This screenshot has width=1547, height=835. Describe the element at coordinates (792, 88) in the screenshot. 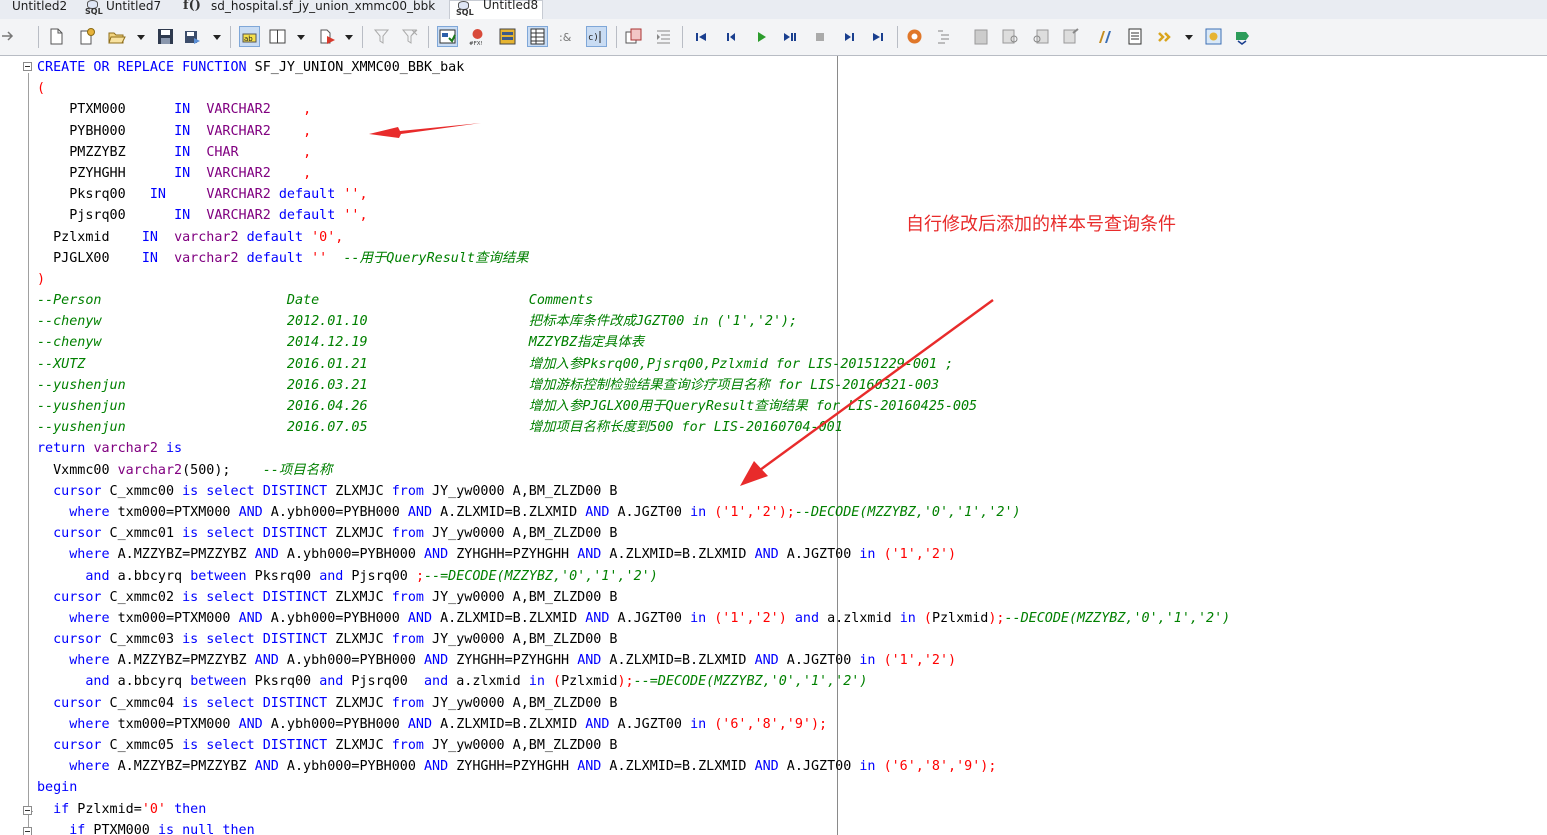

I see `code-line: (` at that location.